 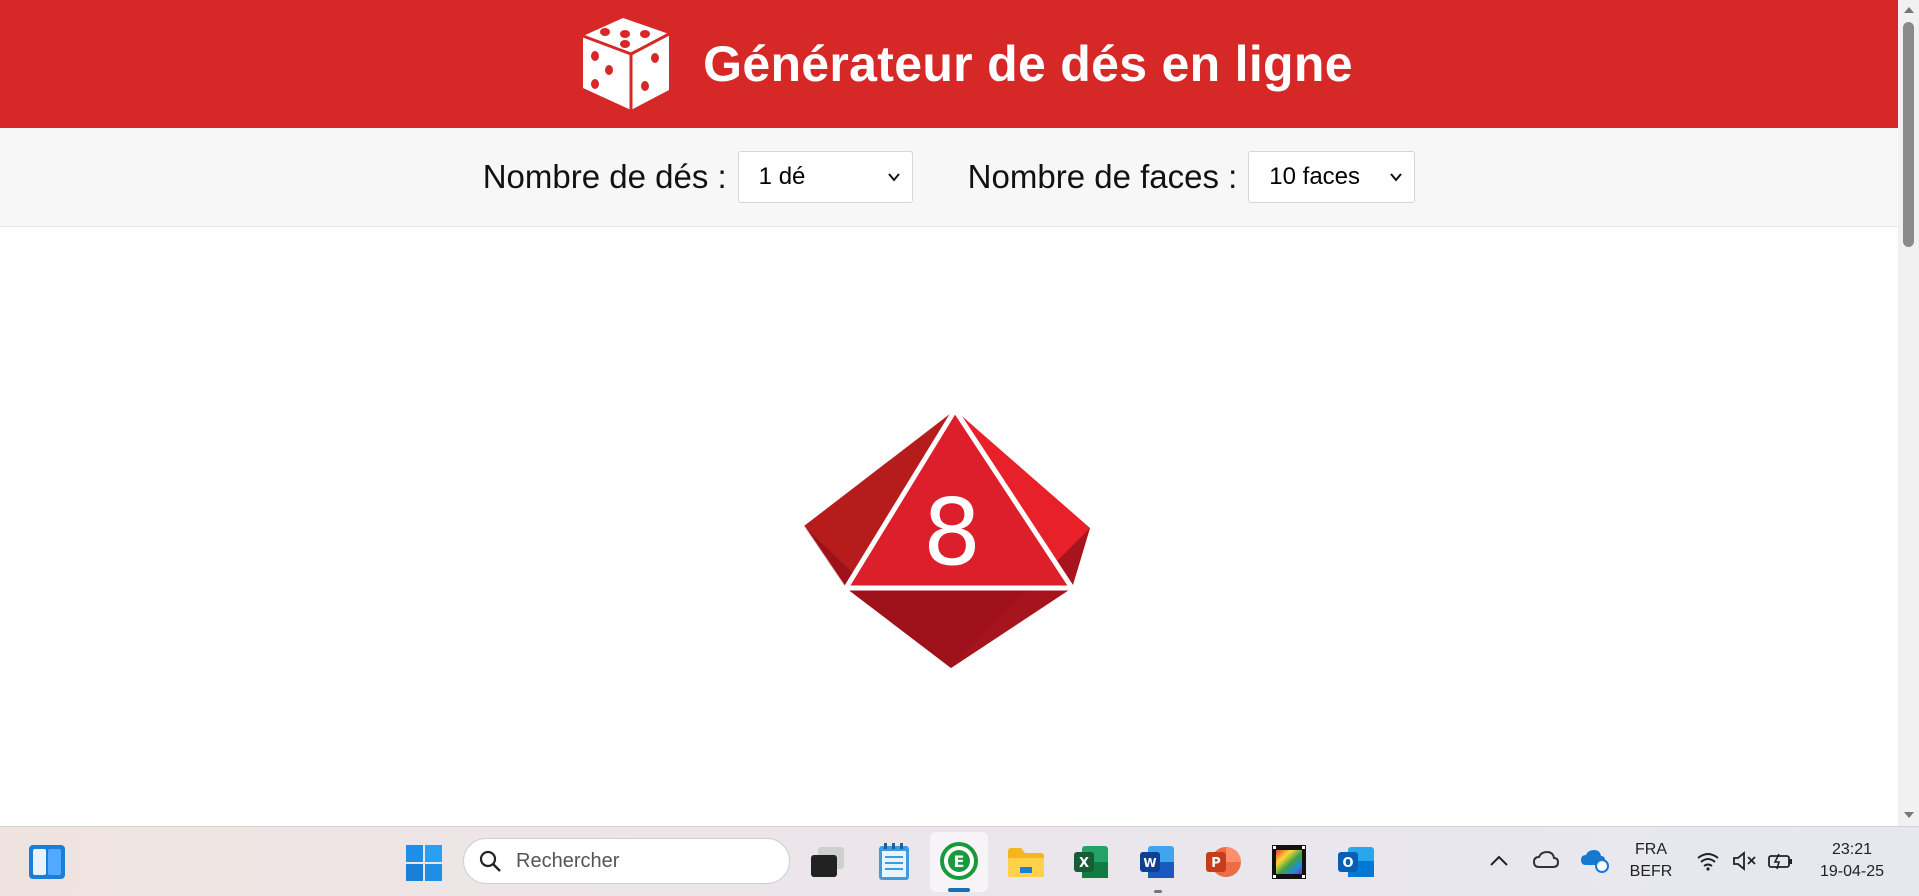 I want to click on svg-text: P, so click(x=1216, y=863).